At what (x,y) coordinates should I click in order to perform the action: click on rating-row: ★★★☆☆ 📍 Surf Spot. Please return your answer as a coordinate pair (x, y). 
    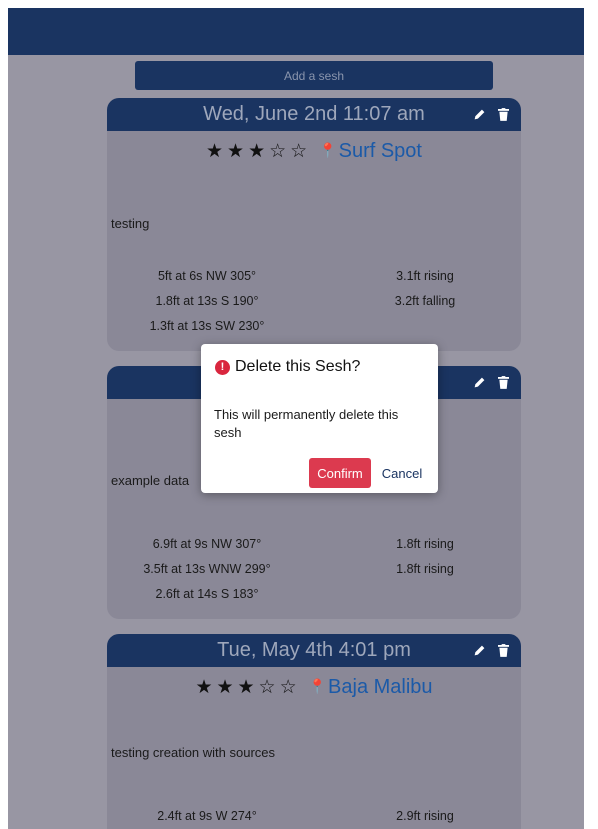
    Looking at the image, I should click on (314, 151).